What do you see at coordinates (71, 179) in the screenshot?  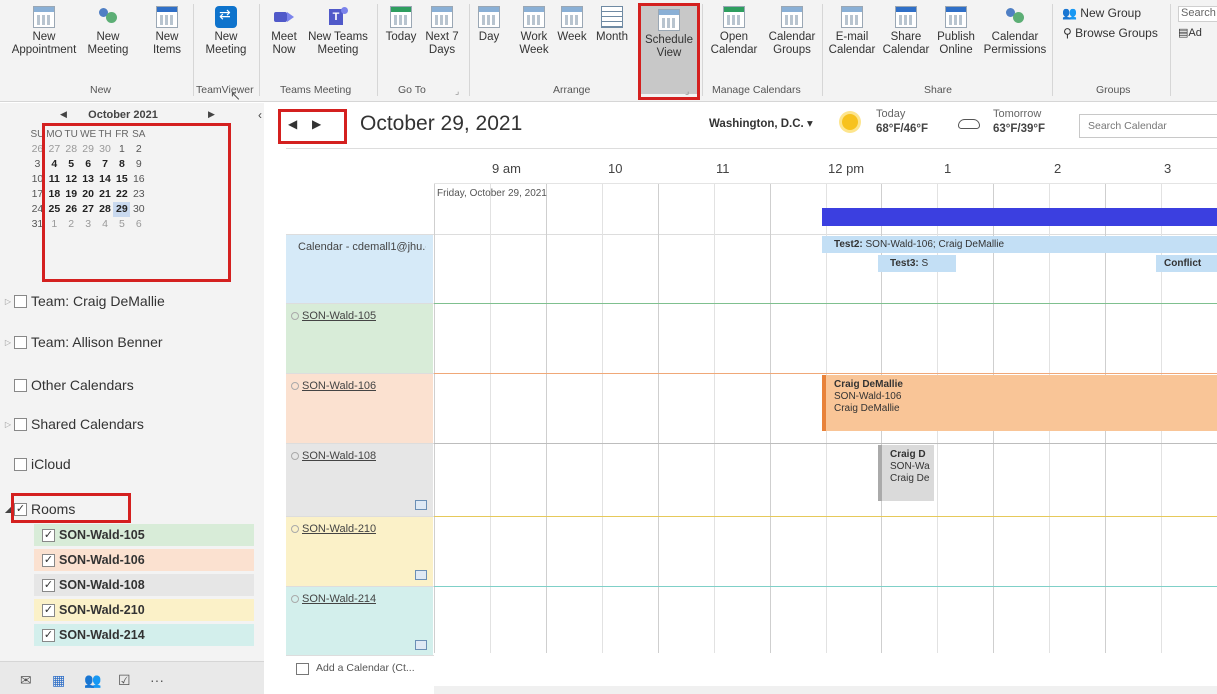 I see `day-cell: 12` at bounding box center [71, 179].